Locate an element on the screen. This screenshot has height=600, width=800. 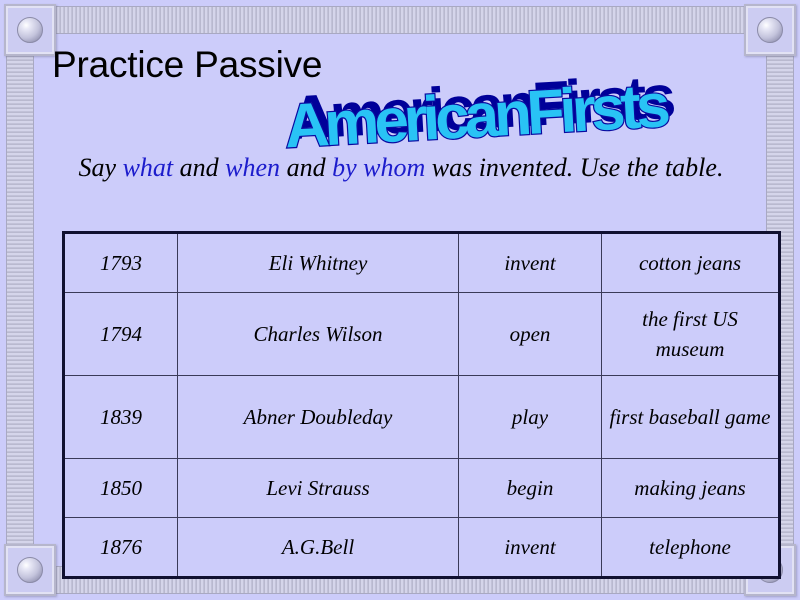
cell-object: telephone is located at coordinates (690, 547).